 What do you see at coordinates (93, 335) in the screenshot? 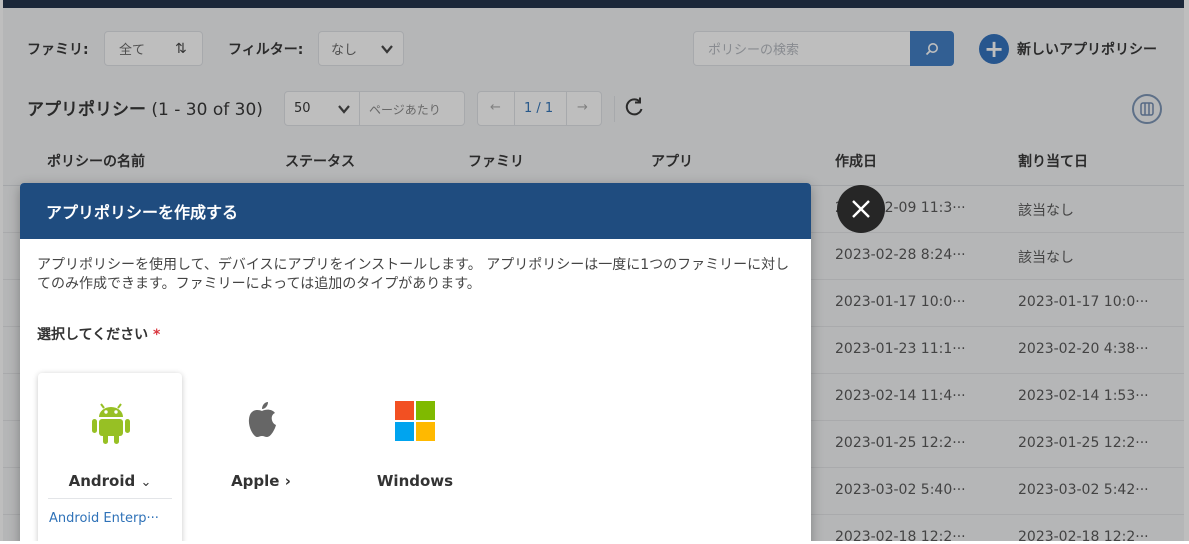
I see `select-prompt-label: 選択してください` at bounding box center [93, 335].